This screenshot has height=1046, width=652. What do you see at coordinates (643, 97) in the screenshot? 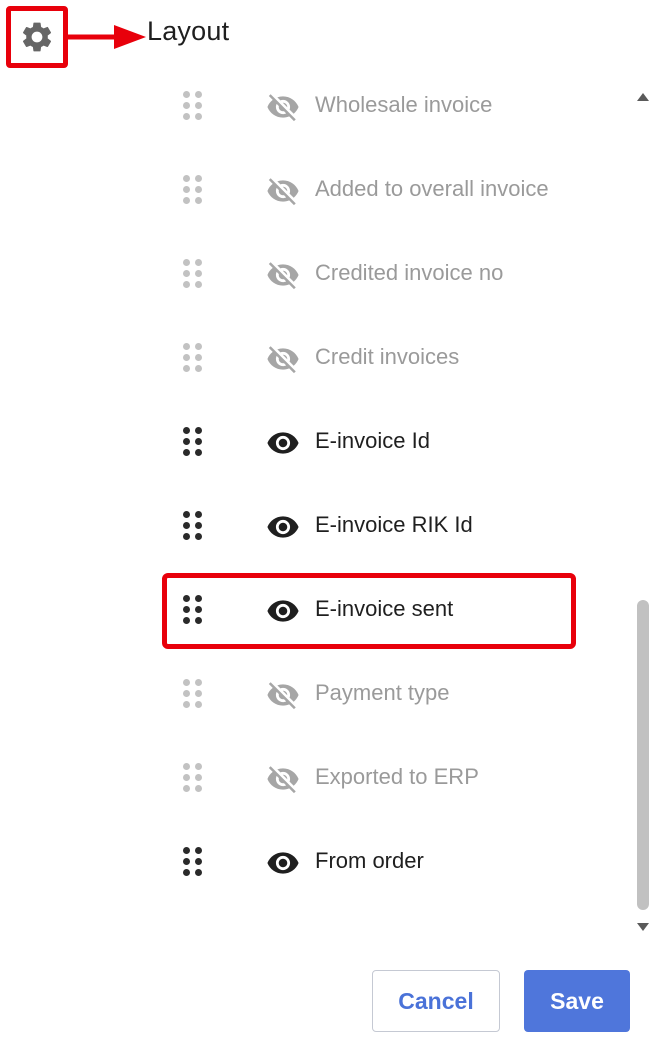
I see `scroll-up-arrow-icon` at bounding box center [643, 97].